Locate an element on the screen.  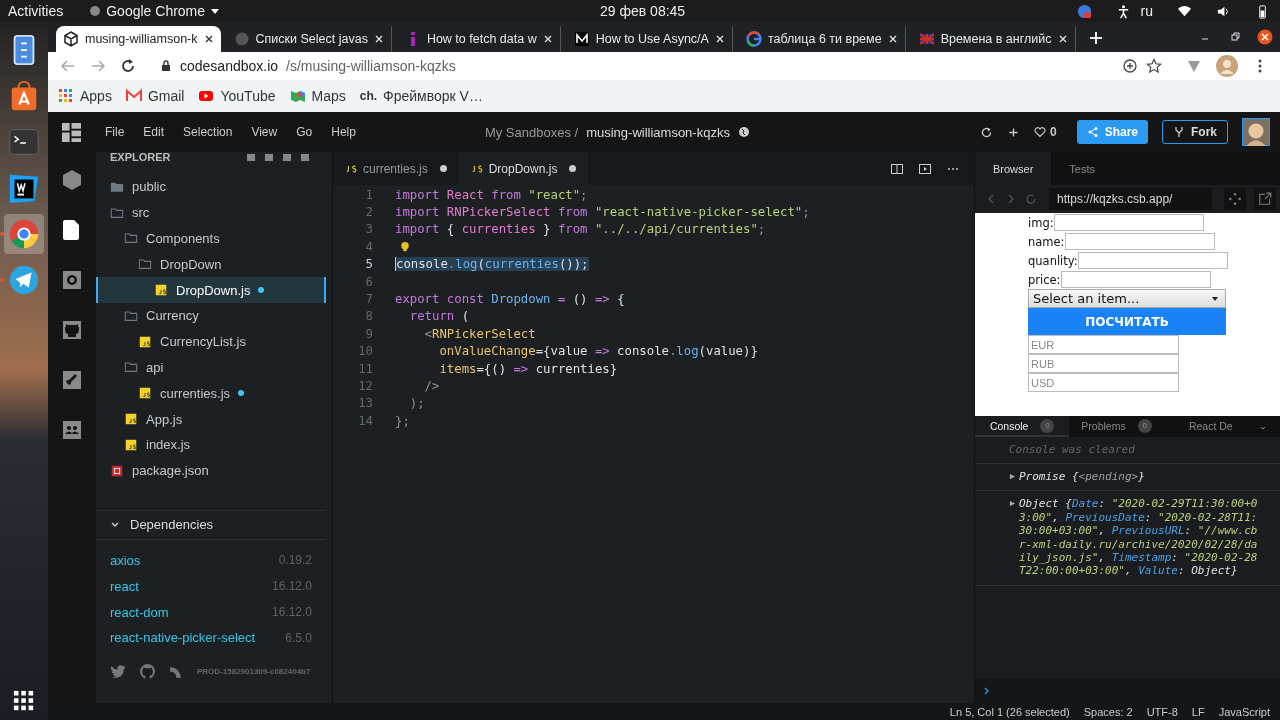
menu-item: View is located at coordinates (264, 132).